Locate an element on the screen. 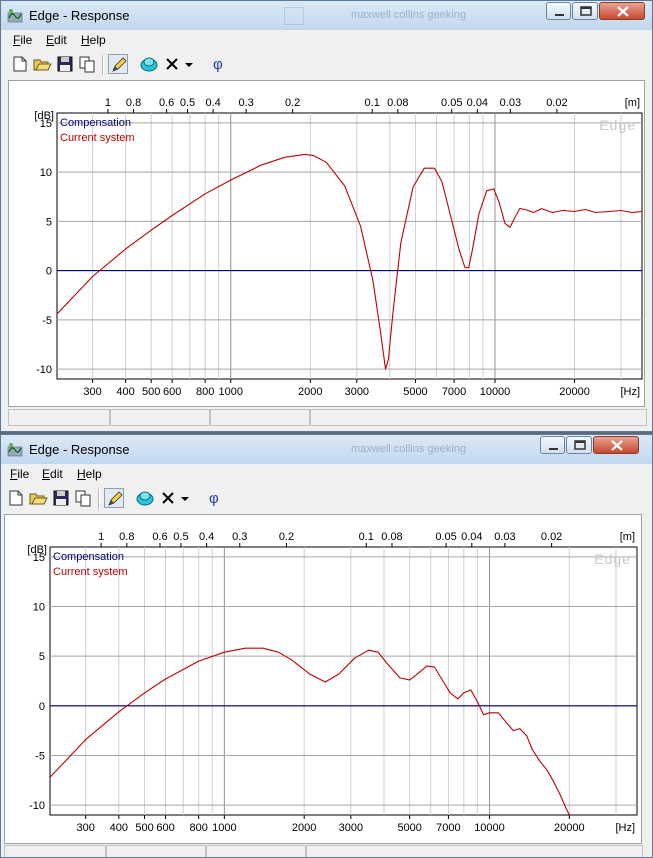 This screenshot has width=653, height=858. y-tick-label: -5 is located at coordinates (40, 756).